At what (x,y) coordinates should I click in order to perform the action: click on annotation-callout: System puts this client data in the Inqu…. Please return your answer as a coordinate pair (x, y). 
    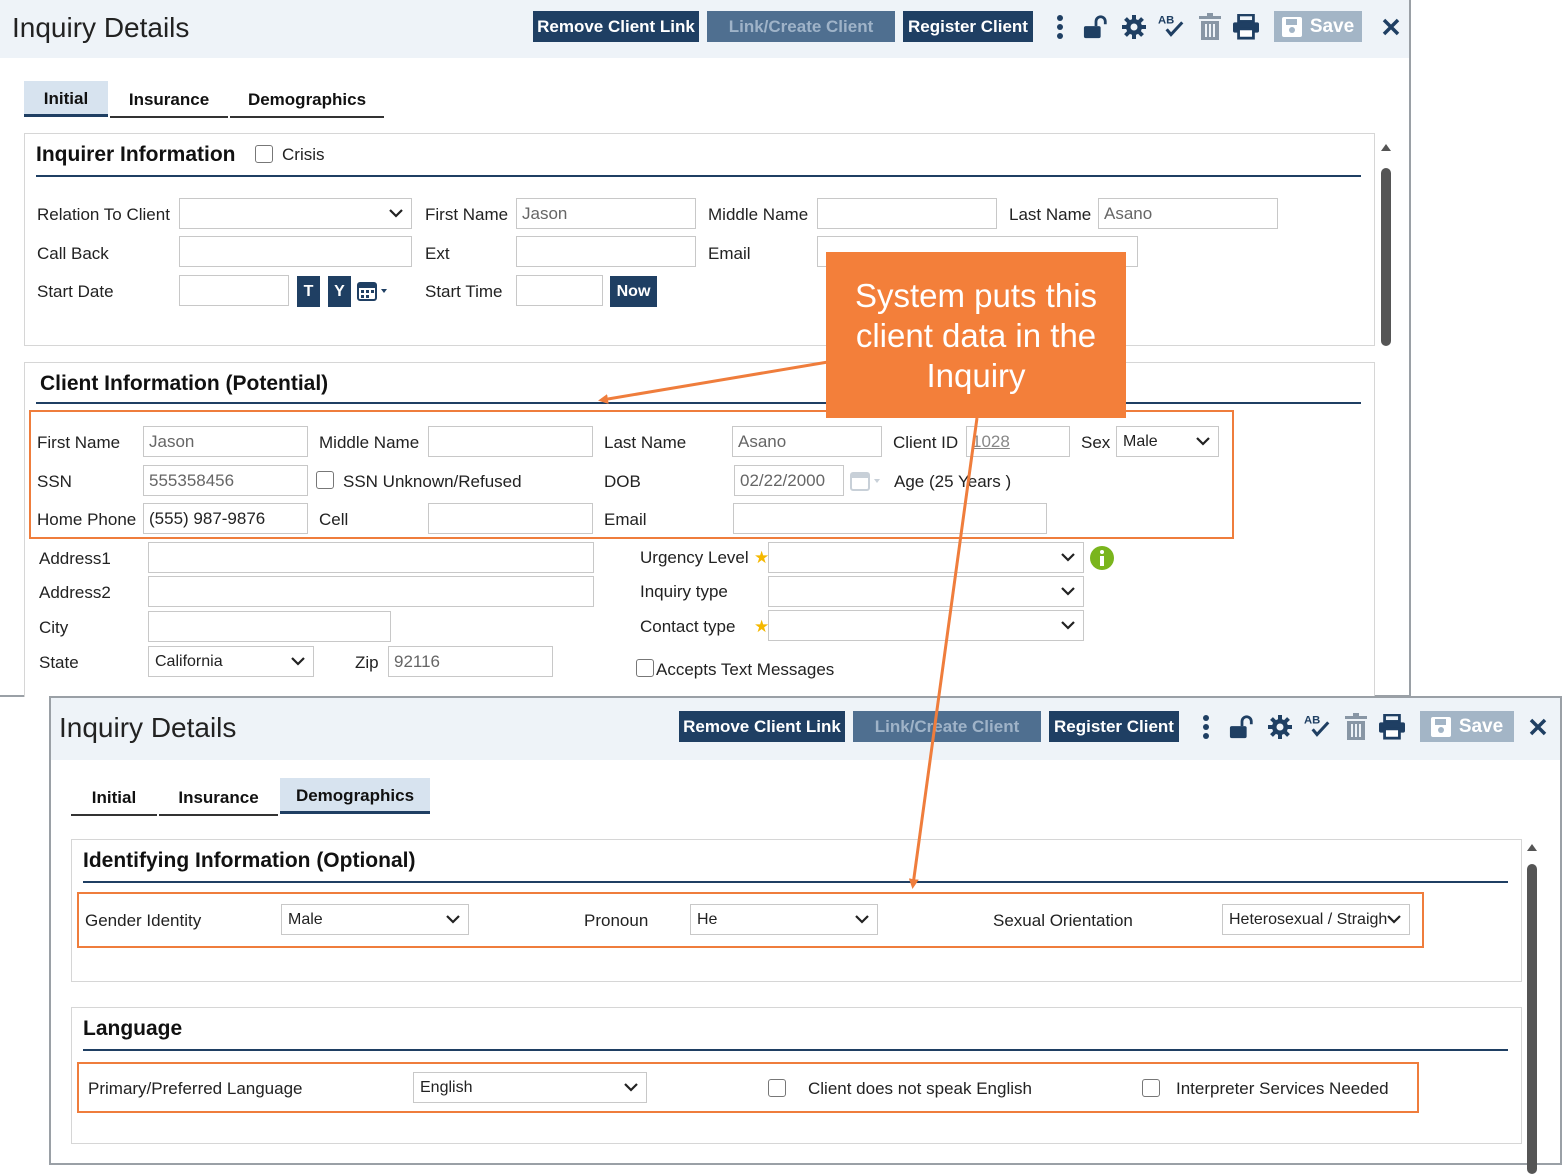
    Looking at the image, I should click on (976, 335).